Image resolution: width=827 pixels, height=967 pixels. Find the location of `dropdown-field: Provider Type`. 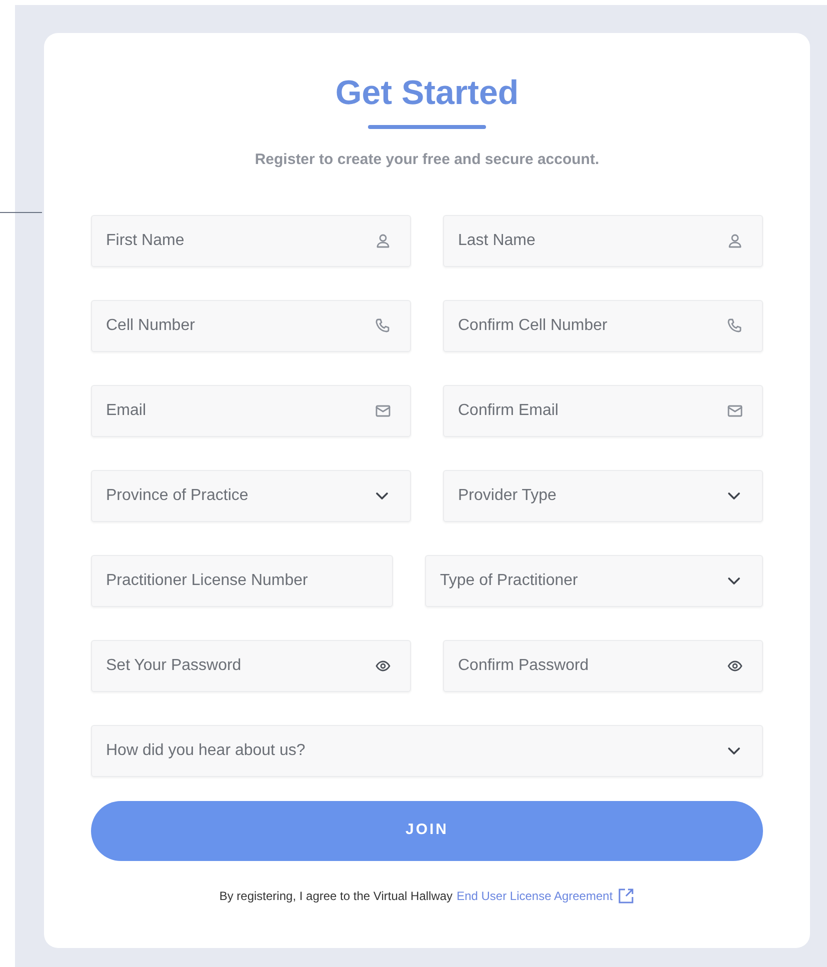

dropdown-field: Provider Type is located at coordinates (603, 496).